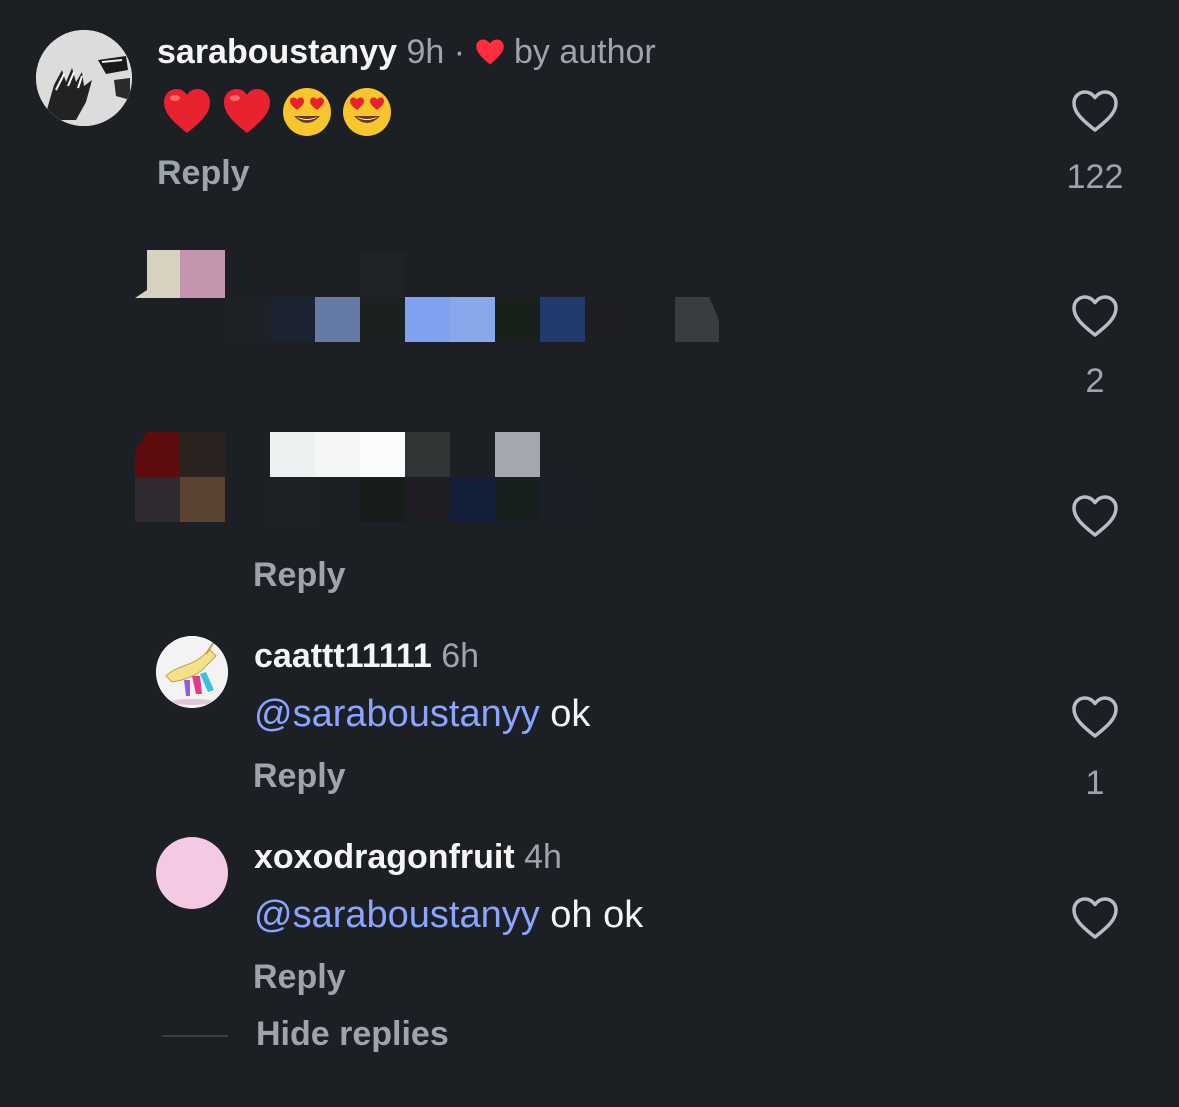  Describe the element at coordinates (352, 1034) in the screenshot. I see `hide-replies-button: Hide replies` at that location.